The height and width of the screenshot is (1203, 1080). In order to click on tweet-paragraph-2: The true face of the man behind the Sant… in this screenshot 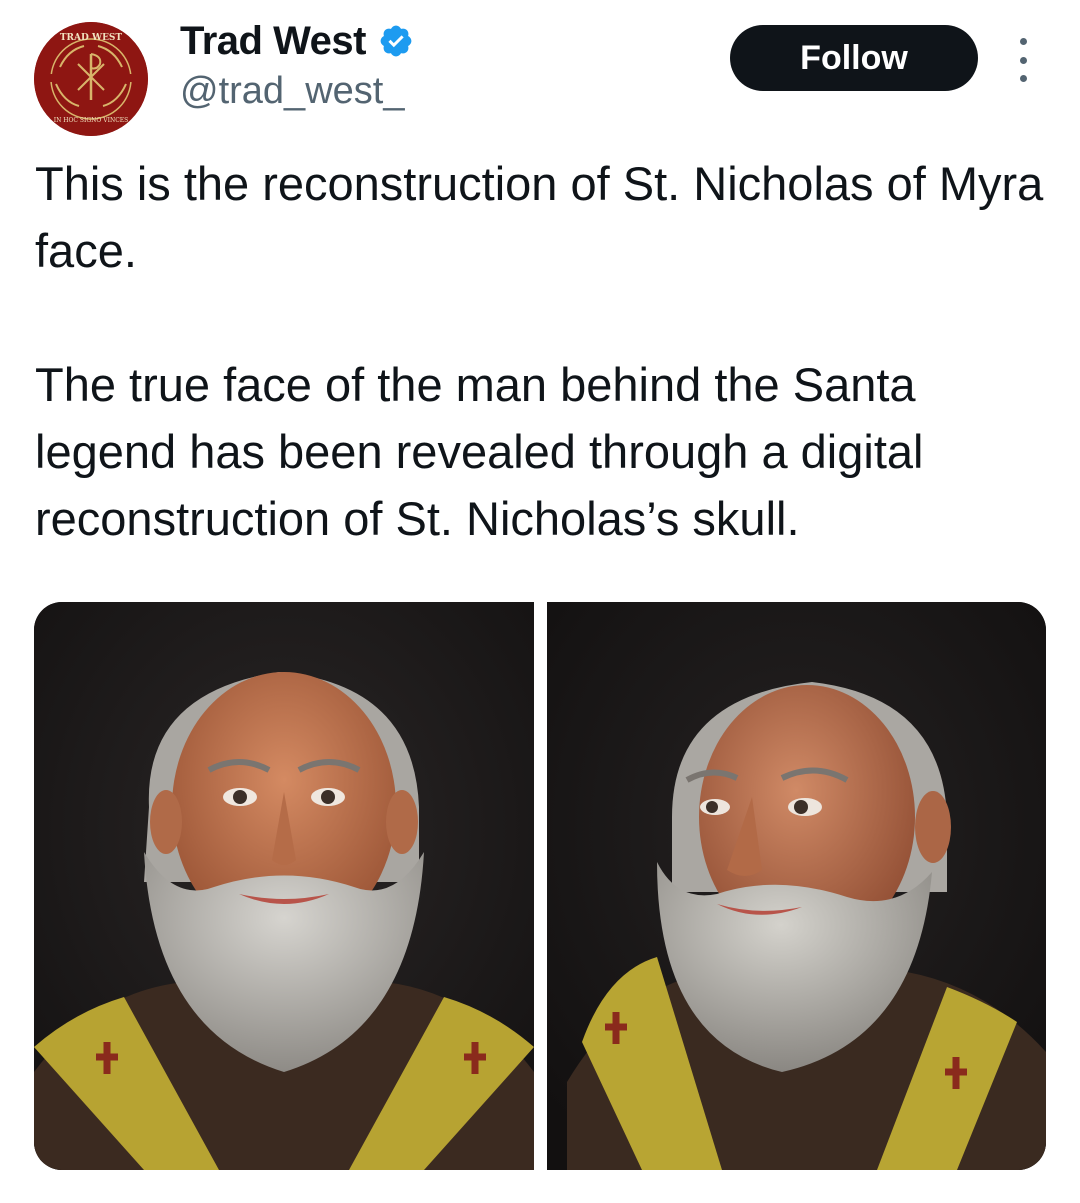, I will do `click(479, 451)`.